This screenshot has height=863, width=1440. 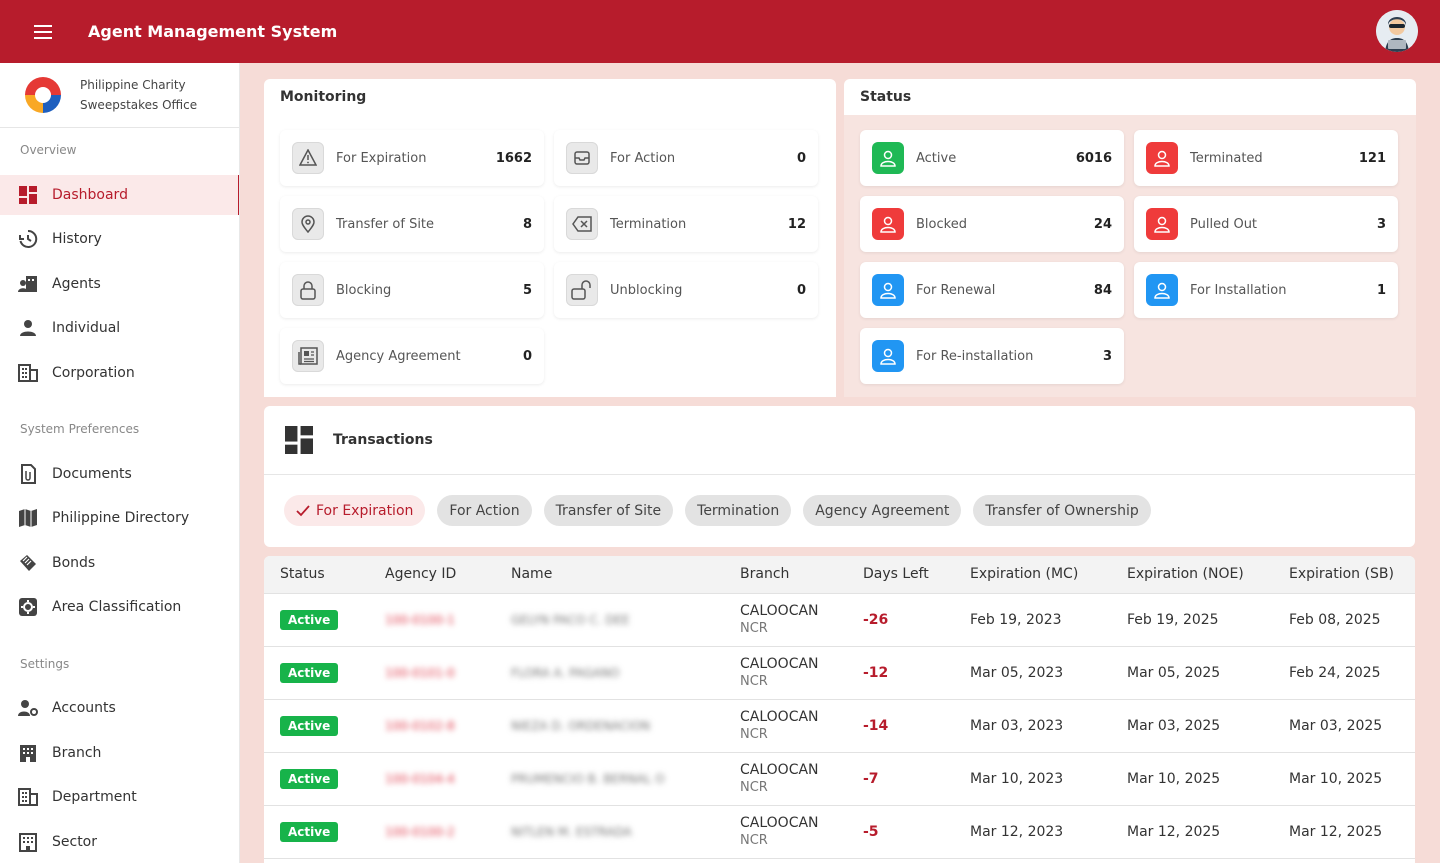 What do you see at coordinates (420, 620) in the screenshot?
I see `agency-id: 100-0100-1` at bounding box center [420, 620].